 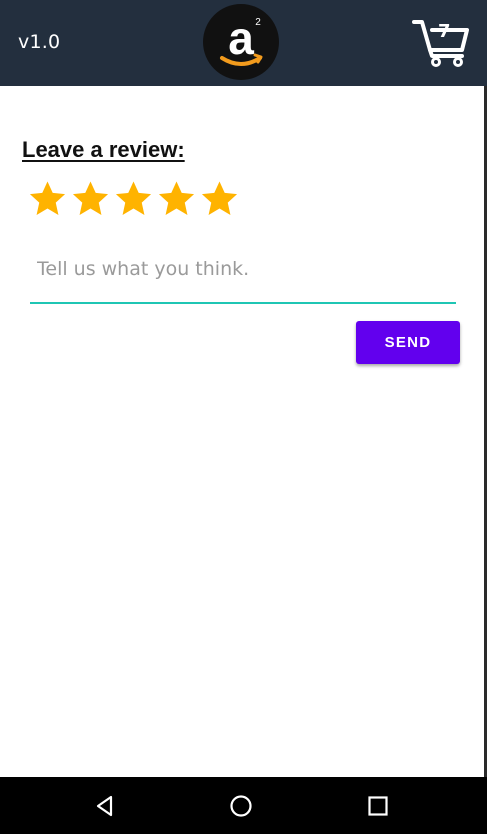 I want to click on version-label: v1.0, so click(x=39, y=42).